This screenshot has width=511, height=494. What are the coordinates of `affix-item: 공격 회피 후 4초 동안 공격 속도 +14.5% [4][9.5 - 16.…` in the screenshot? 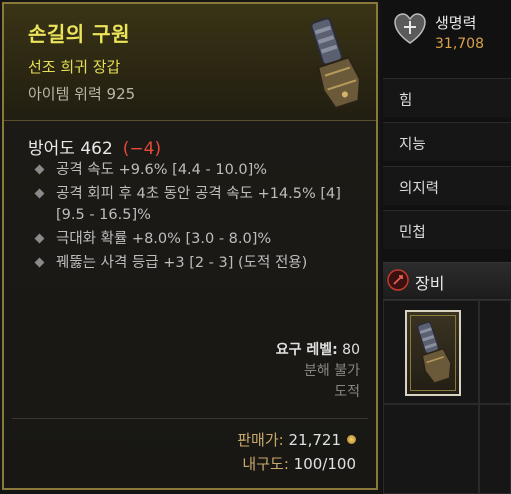 It's located at (199, 205).